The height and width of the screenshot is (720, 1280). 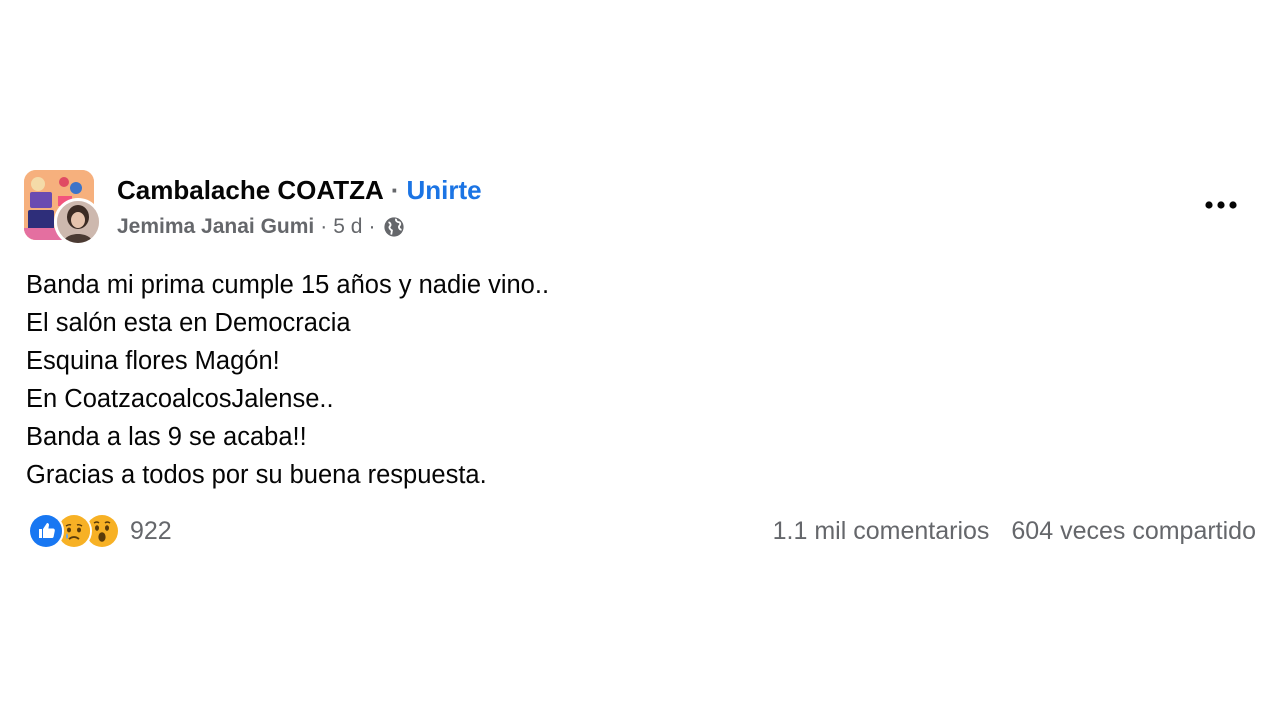 I want to click on post-text-line: Banda a las 9 se acaba!!, so click(x=166, y=437).